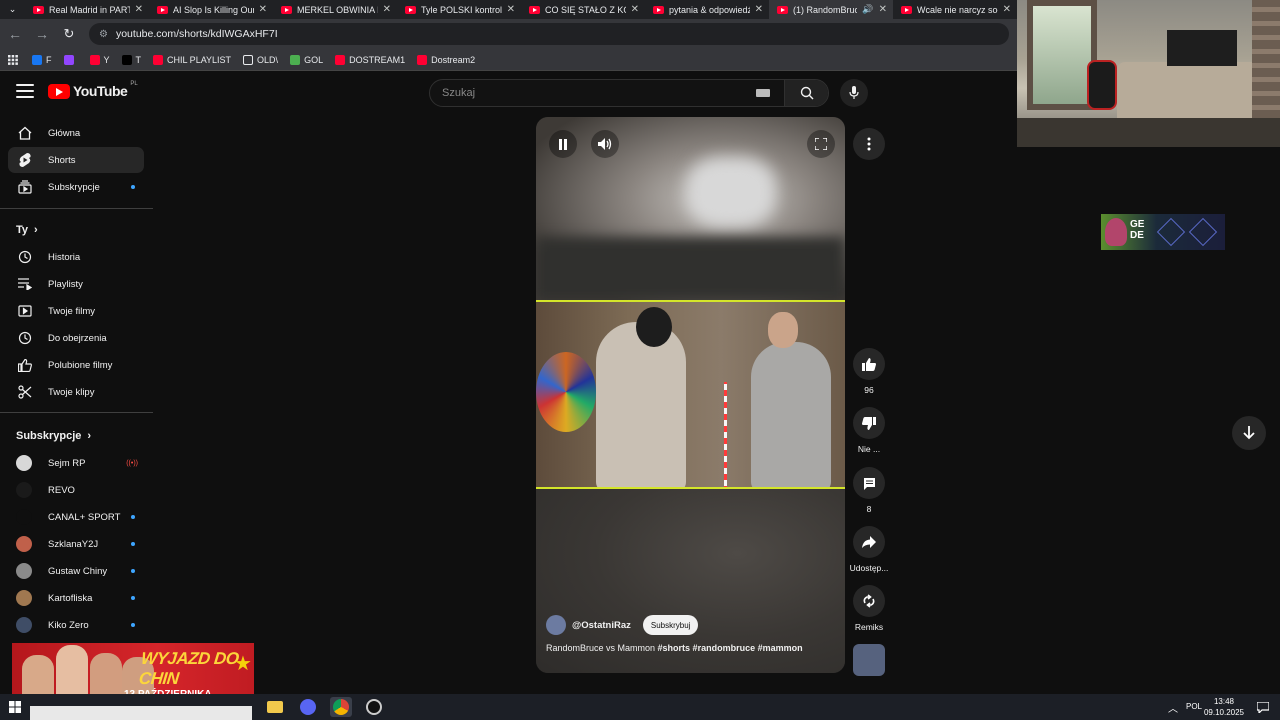 Image resolution: width=1280 pixels, height=720 pixels. What do you see at coordinates (42, 34) in the screenshot?
I see `forward-button: →` at bounding box center [42, 34].